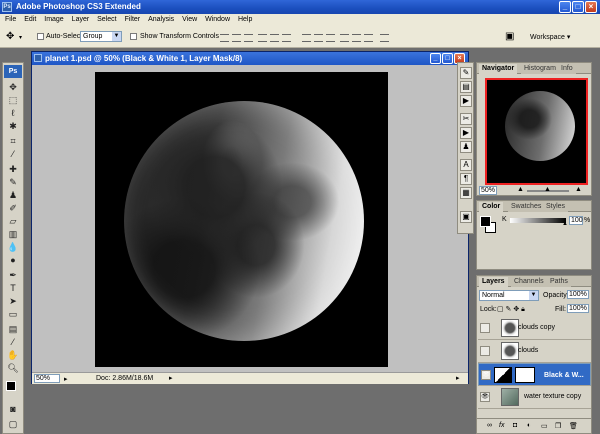 Image resolution: width=600 pixels, height=434 pixels. Describe the element at coordinates (565, 7) in the screenshot. I see `minimize-button: _` at that location.